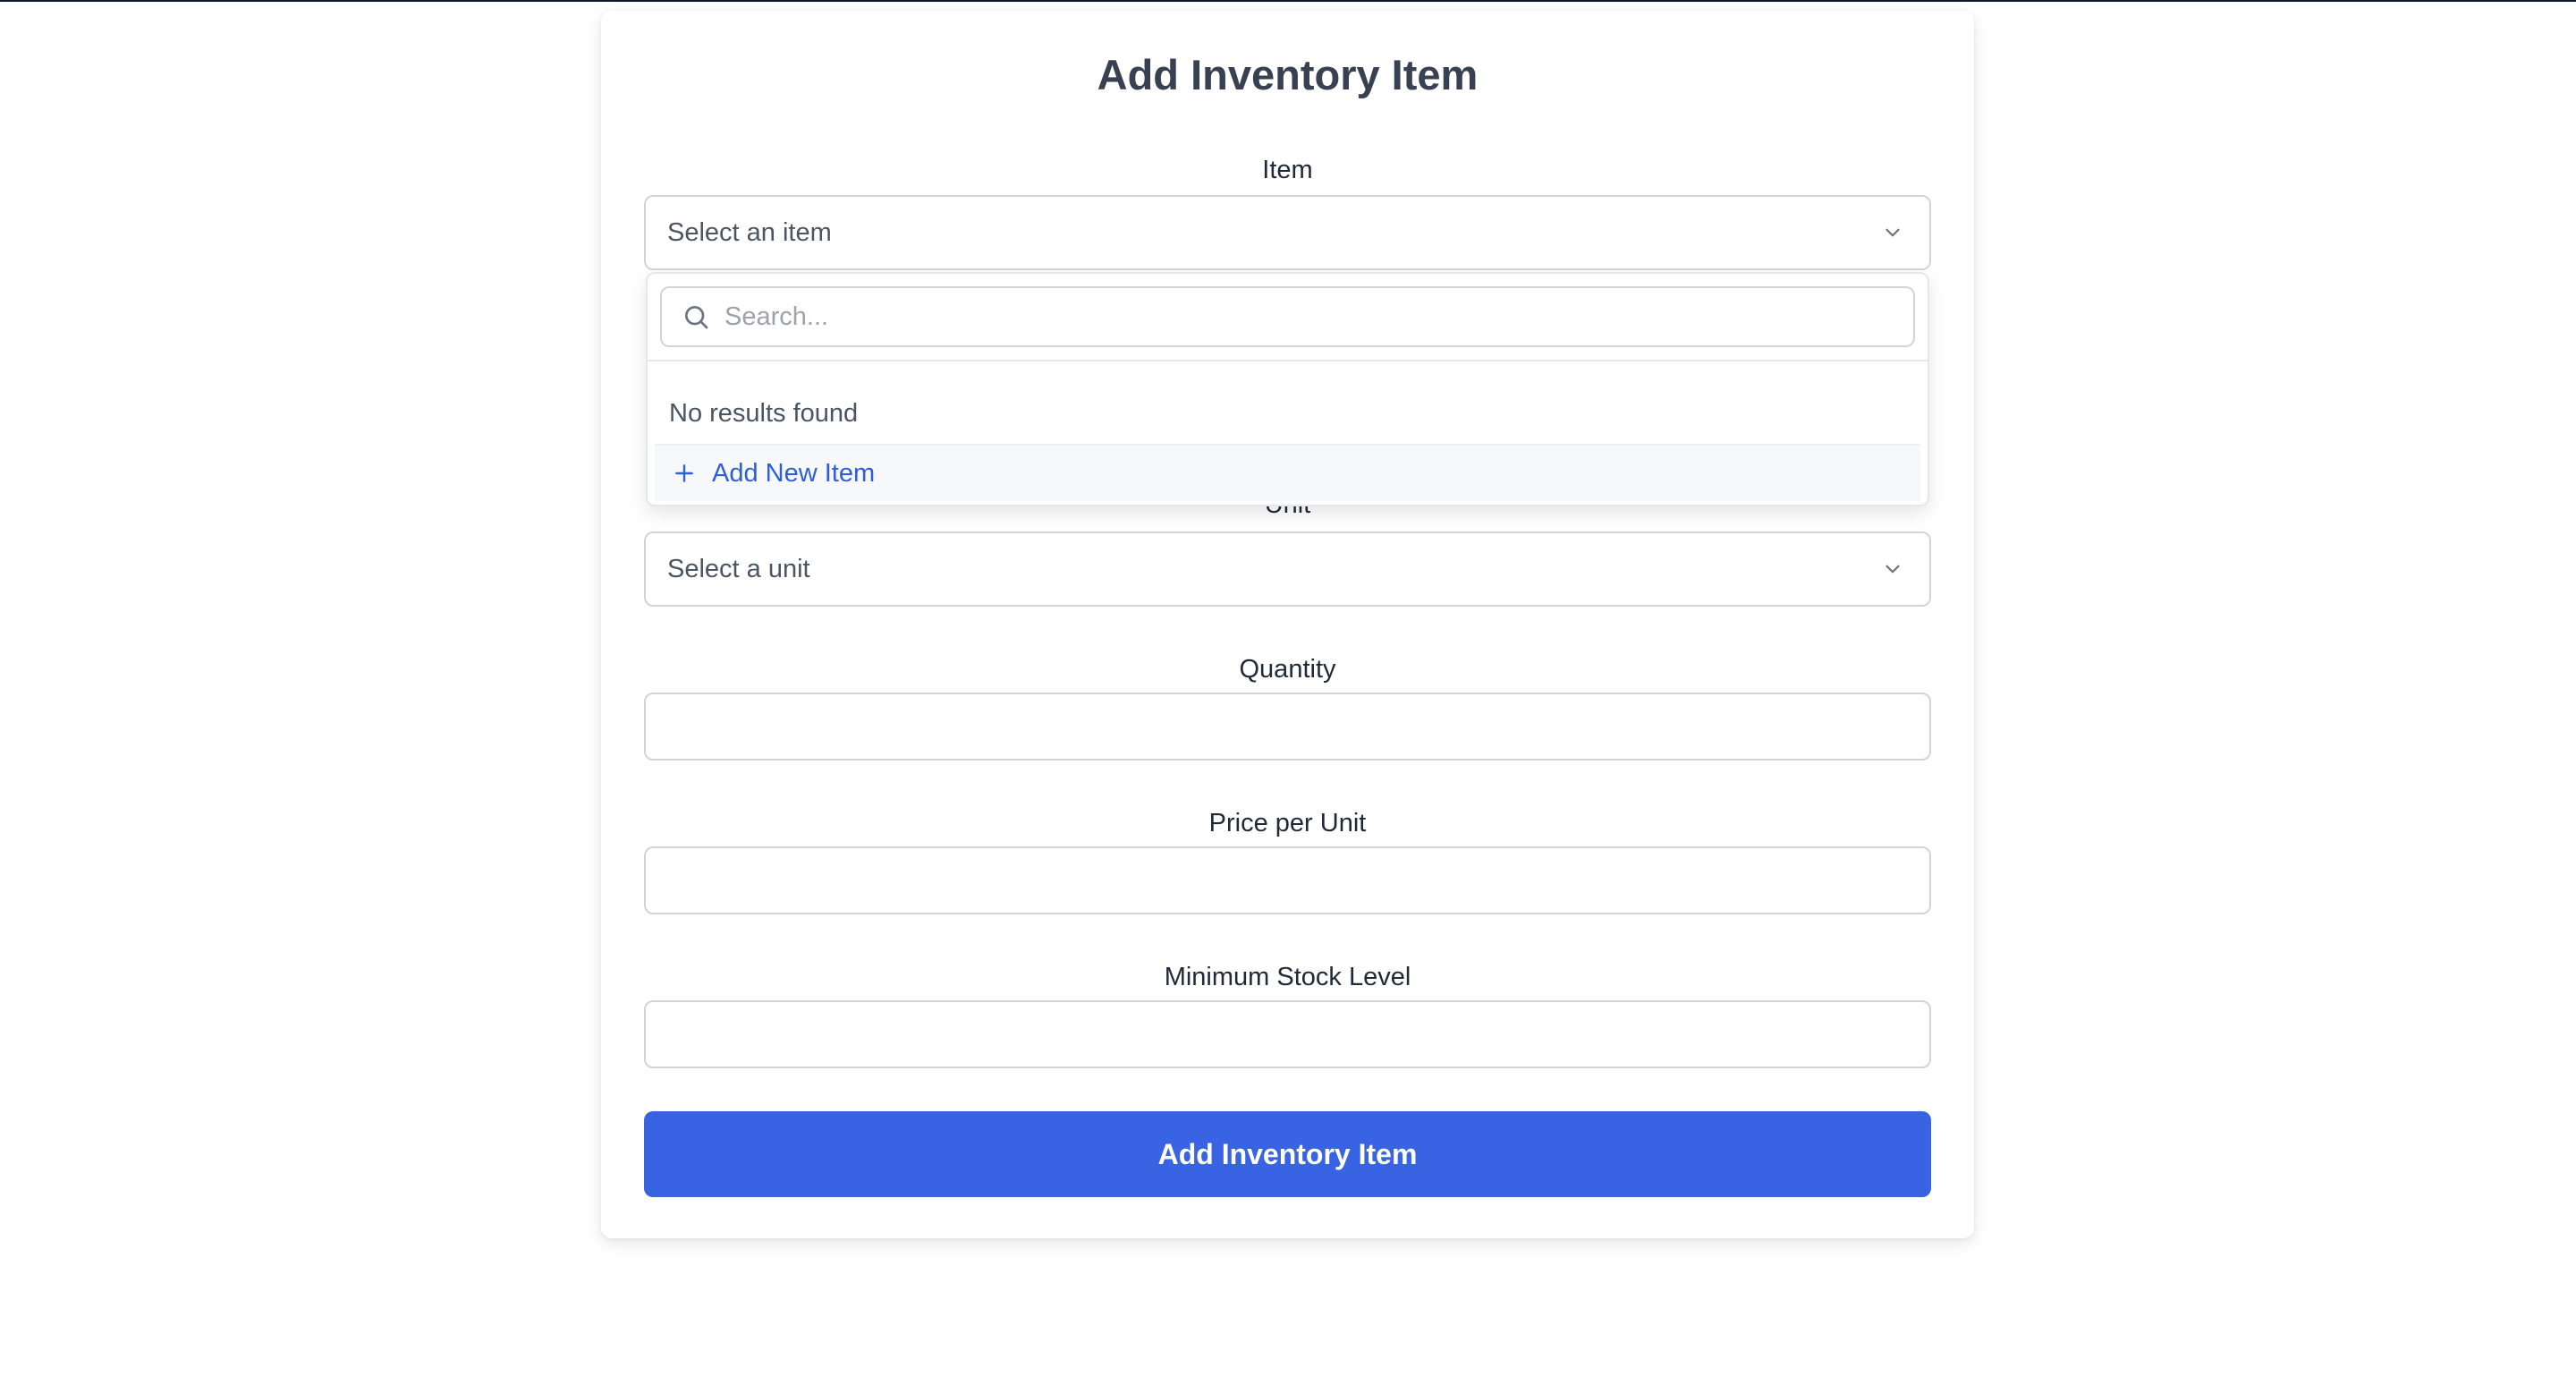  Describe the element at coordinates (684, 473) in the screenshot. I see `plus-icon` at that location.